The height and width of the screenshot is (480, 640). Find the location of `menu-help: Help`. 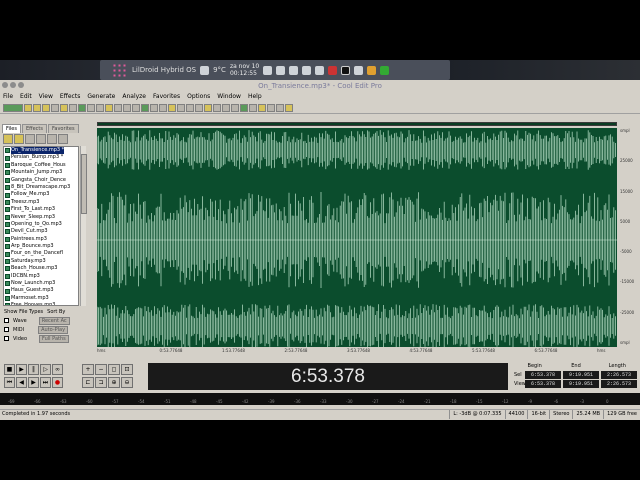

menu-help: Help is located at coordinates (255, 97).